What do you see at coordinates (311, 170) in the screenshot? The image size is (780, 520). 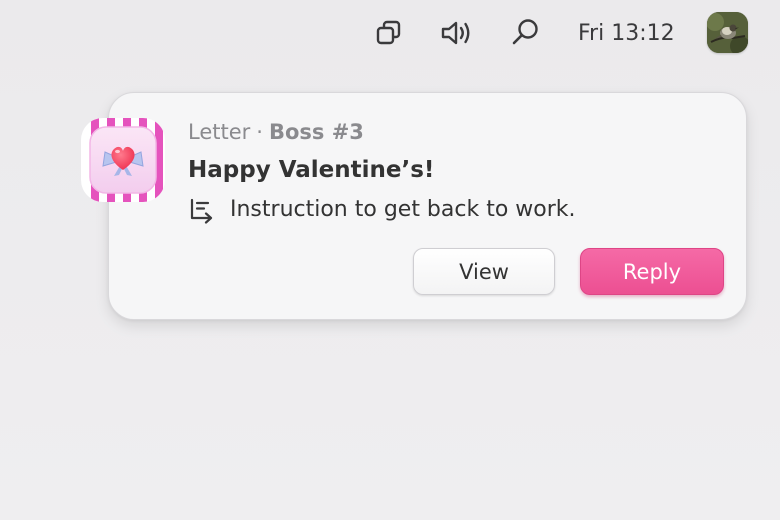 I see `notification-title: Happy Valentine’s!` at bounding box center [311, 170].